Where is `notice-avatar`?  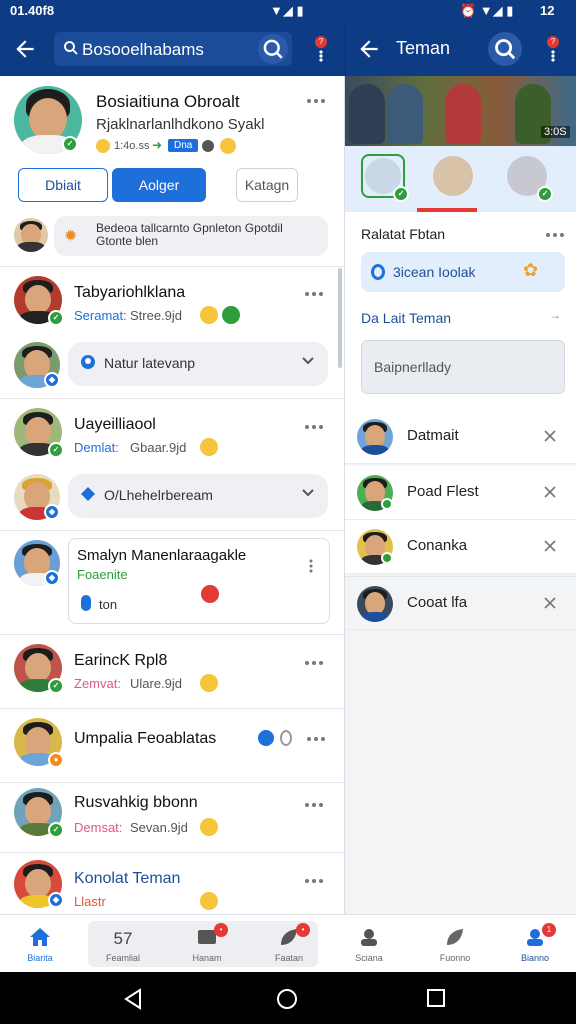 notice-avatar is located at coordinates (31, 235).